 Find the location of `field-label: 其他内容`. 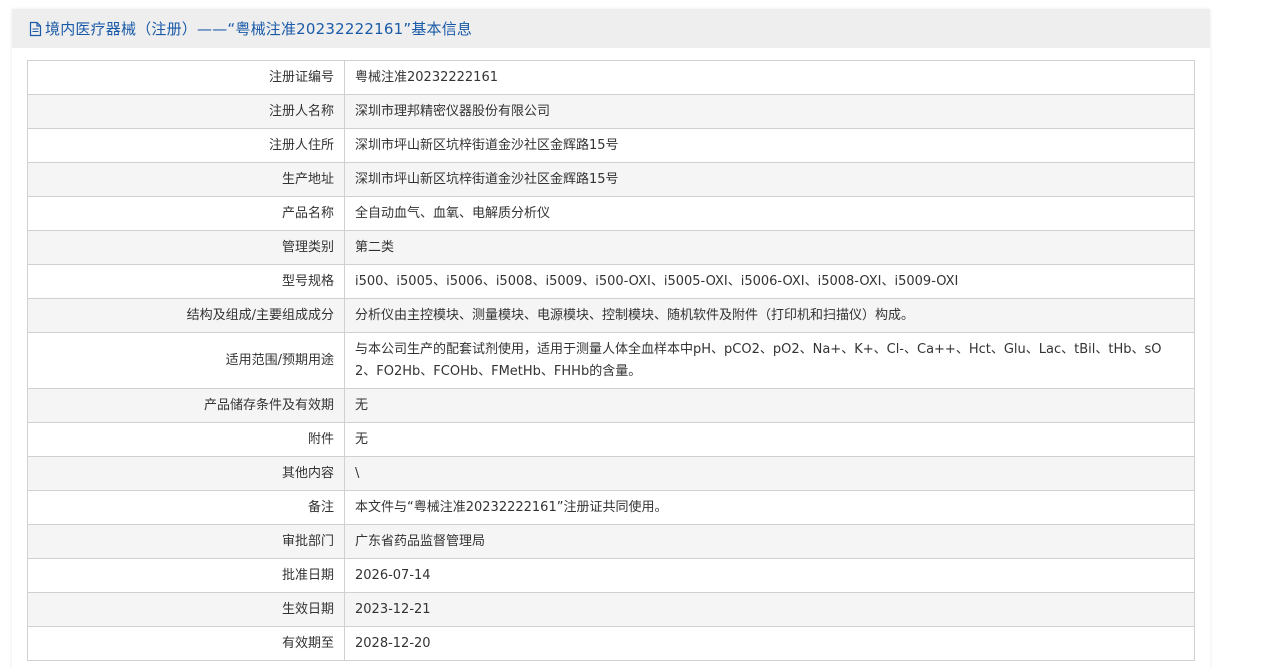

field-label: 其他内容 is located at coordinates (186, 473).